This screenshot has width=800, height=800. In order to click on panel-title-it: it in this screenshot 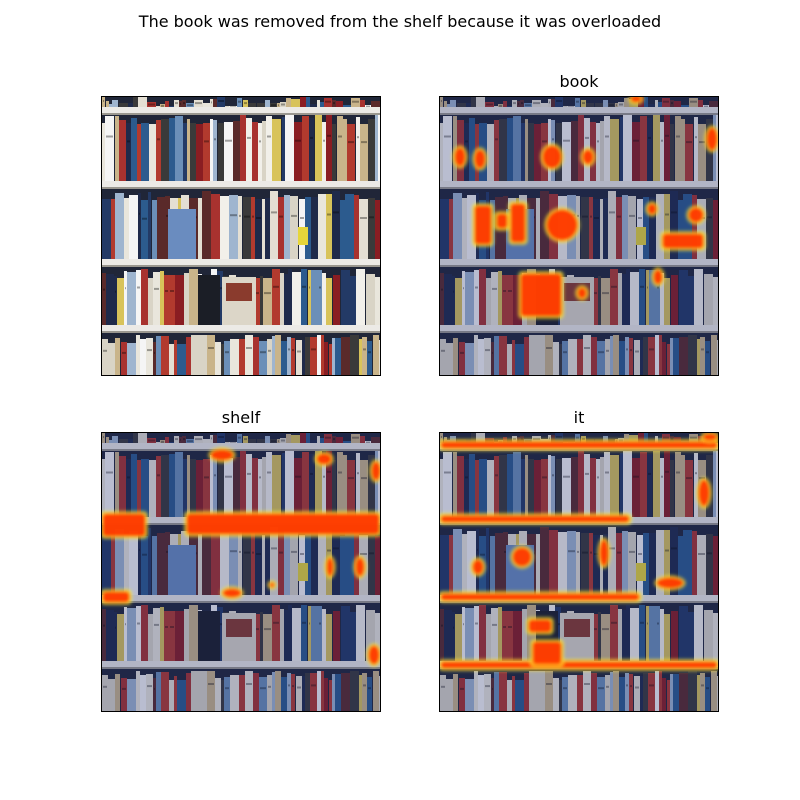, I will do `click(579, 417)`.